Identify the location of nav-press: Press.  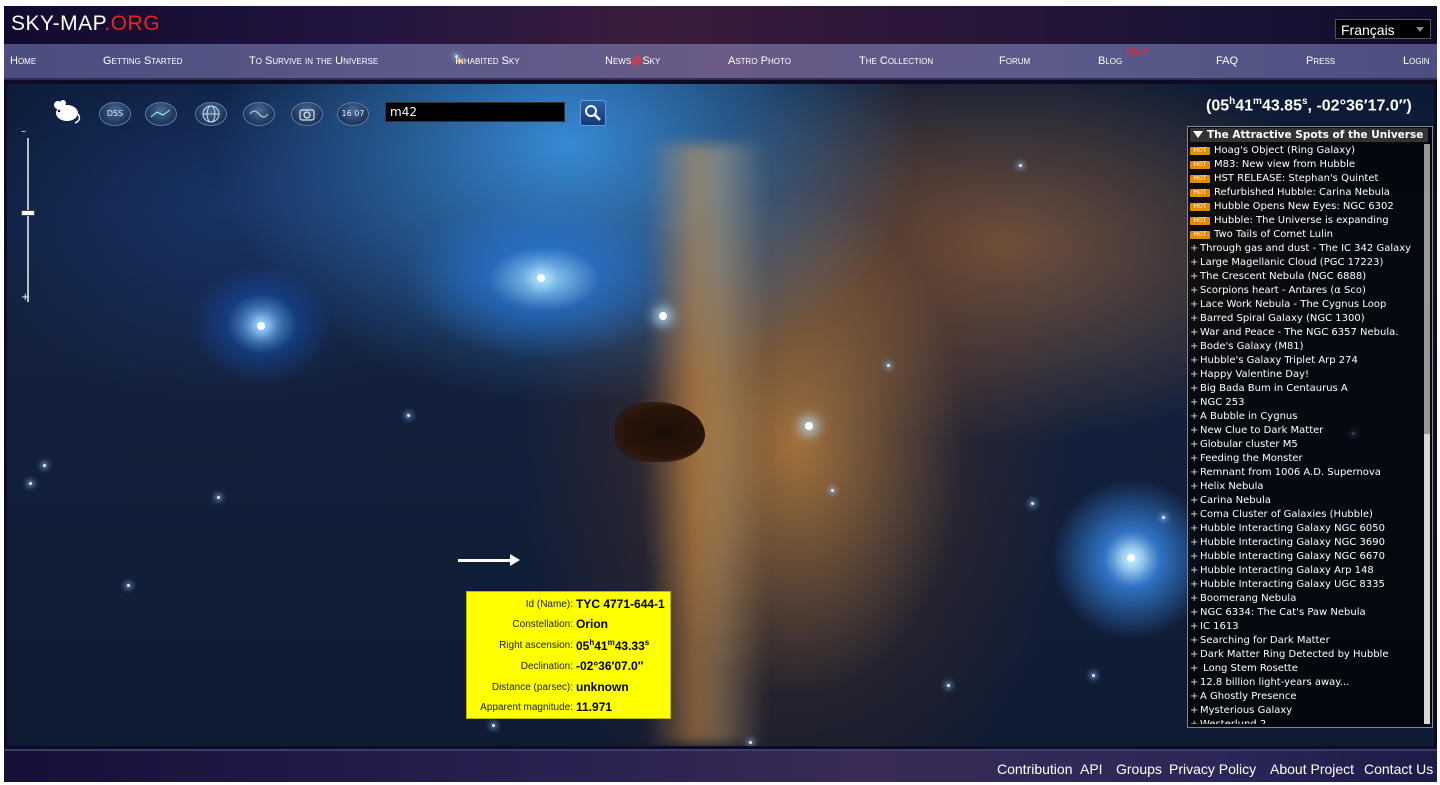
(1320, 61).